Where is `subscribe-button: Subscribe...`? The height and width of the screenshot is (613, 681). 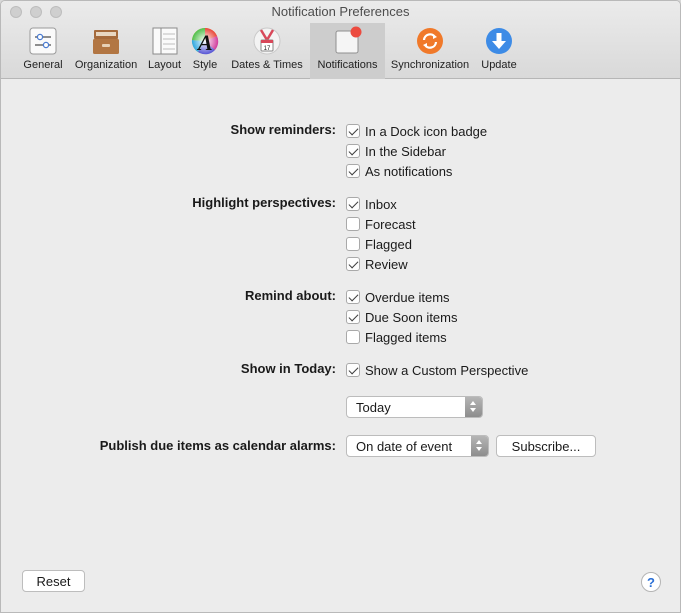 subscribe-button: Subscribe... is located at coordinates (546, 446).